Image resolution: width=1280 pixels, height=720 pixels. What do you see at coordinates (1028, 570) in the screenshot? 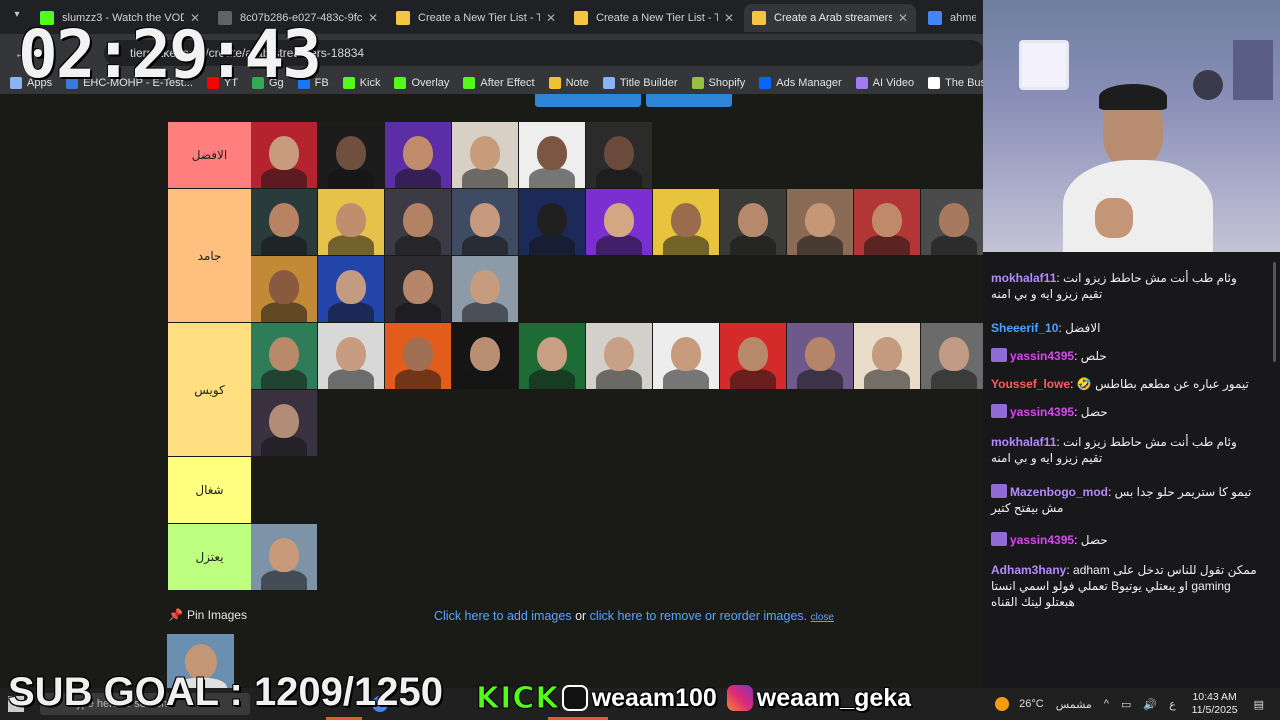
I see `chat-username: Adham3hany` at bounding box center [1028, 570].